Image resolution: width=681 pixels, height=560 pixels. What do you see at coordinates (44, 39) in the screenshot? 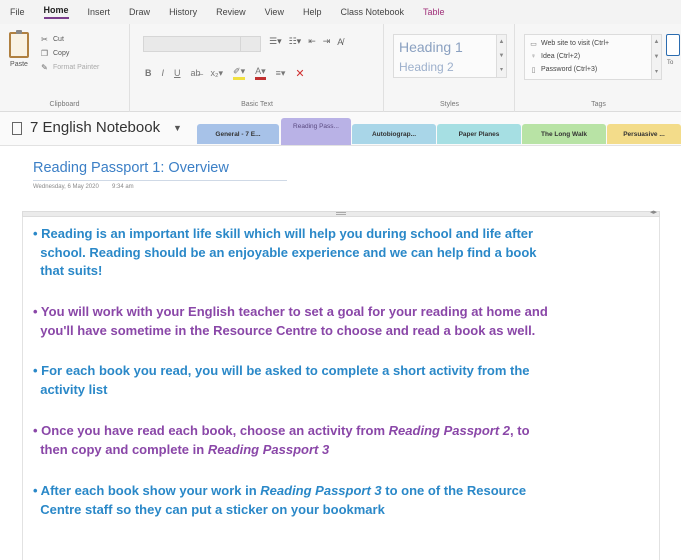
I see `scissors-icon: ✂` at bounding box center [44, 39].